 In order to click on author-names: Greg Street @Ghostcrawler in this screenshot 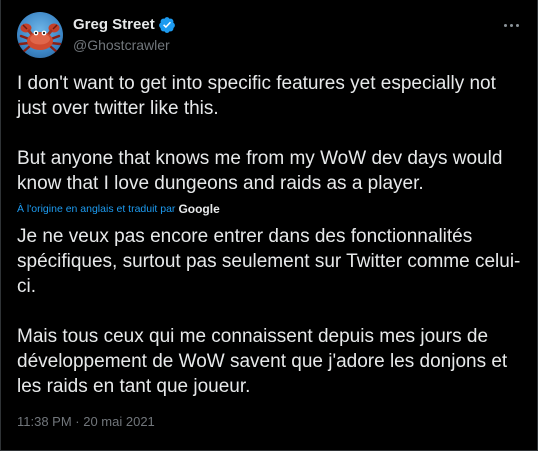, I will do `click(124, 35)`.